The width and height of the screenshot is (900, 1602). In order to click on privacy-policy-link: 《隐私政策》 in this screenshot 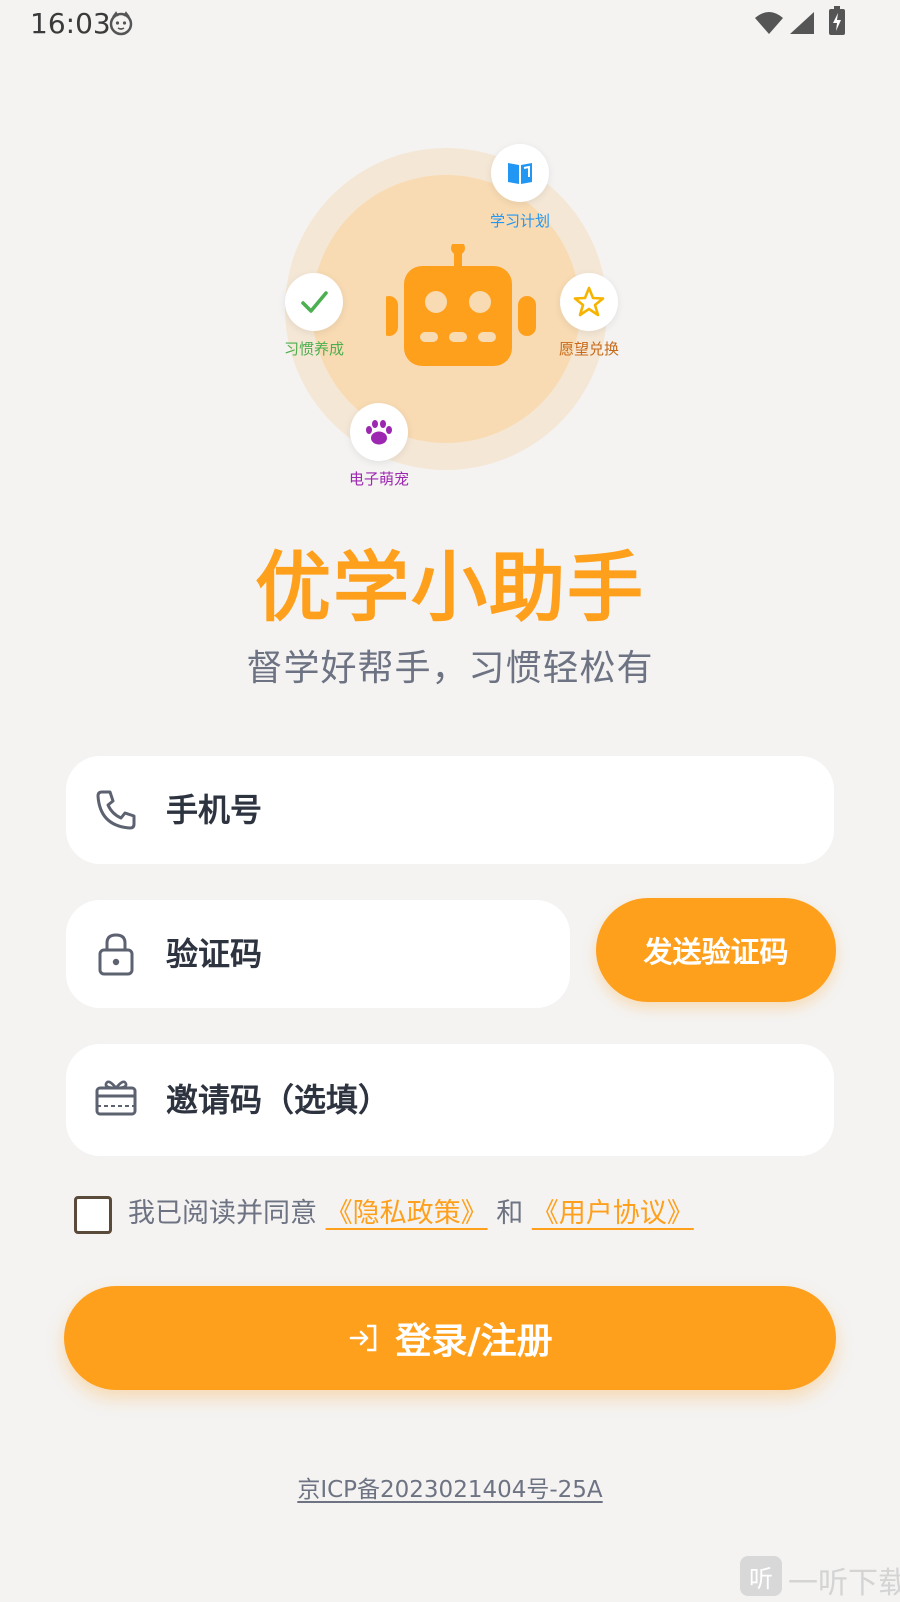, I will do `click(407, 1213)`.